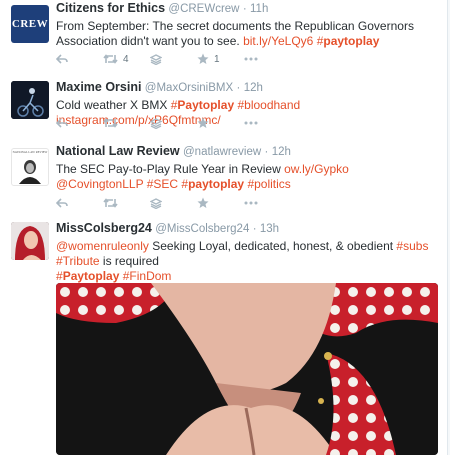 This screenshot has height=455, width=450. What do you see at coordinates (30, 172) in the screenshot?
I see `portrait-engraving-image` at bounding box center [30, 172].